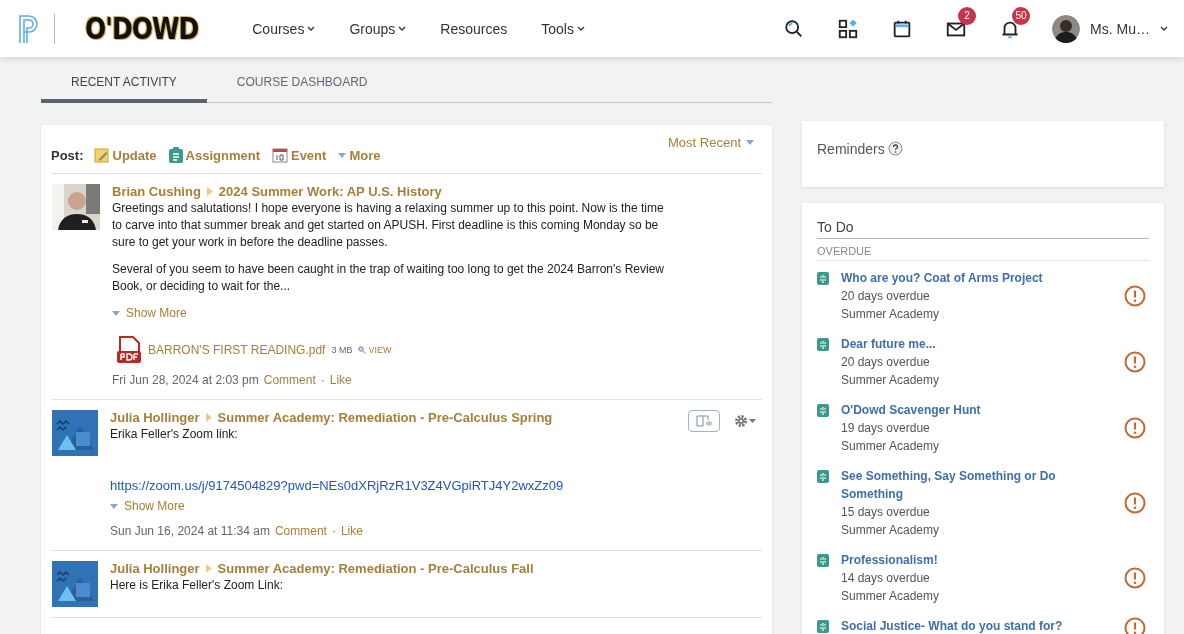 The image size is (1184, 634). I want to click on file-link: BARRON'S FIRST READING.pdf, so click(237, 350).